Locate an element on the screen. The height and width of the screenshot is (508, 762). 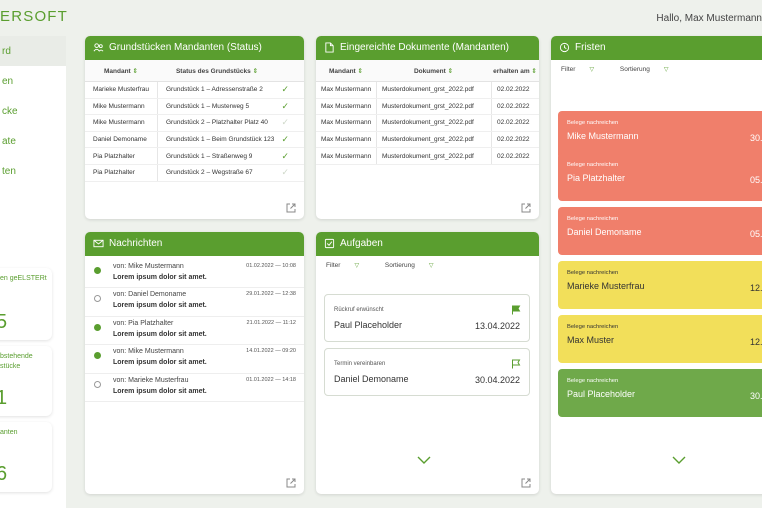
stat-value: 1 is located at coordinates (4, 398).